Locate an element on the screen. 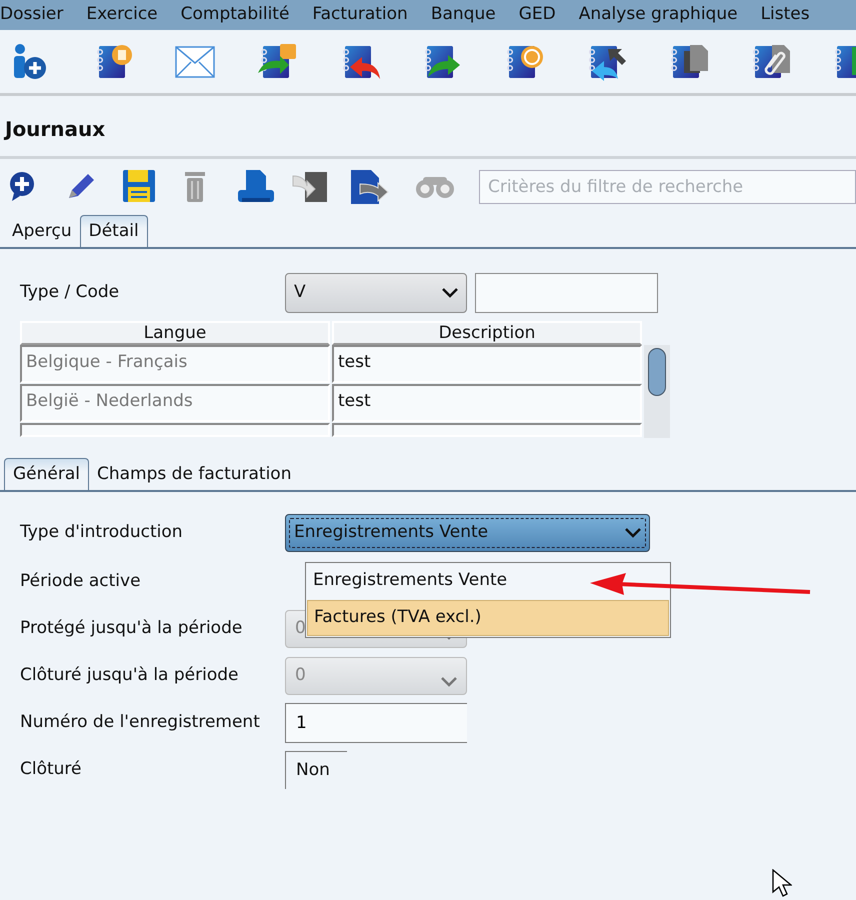 The image size is (856, 900). menu-item: Analyse graphique is located at coordinates (662, 15).